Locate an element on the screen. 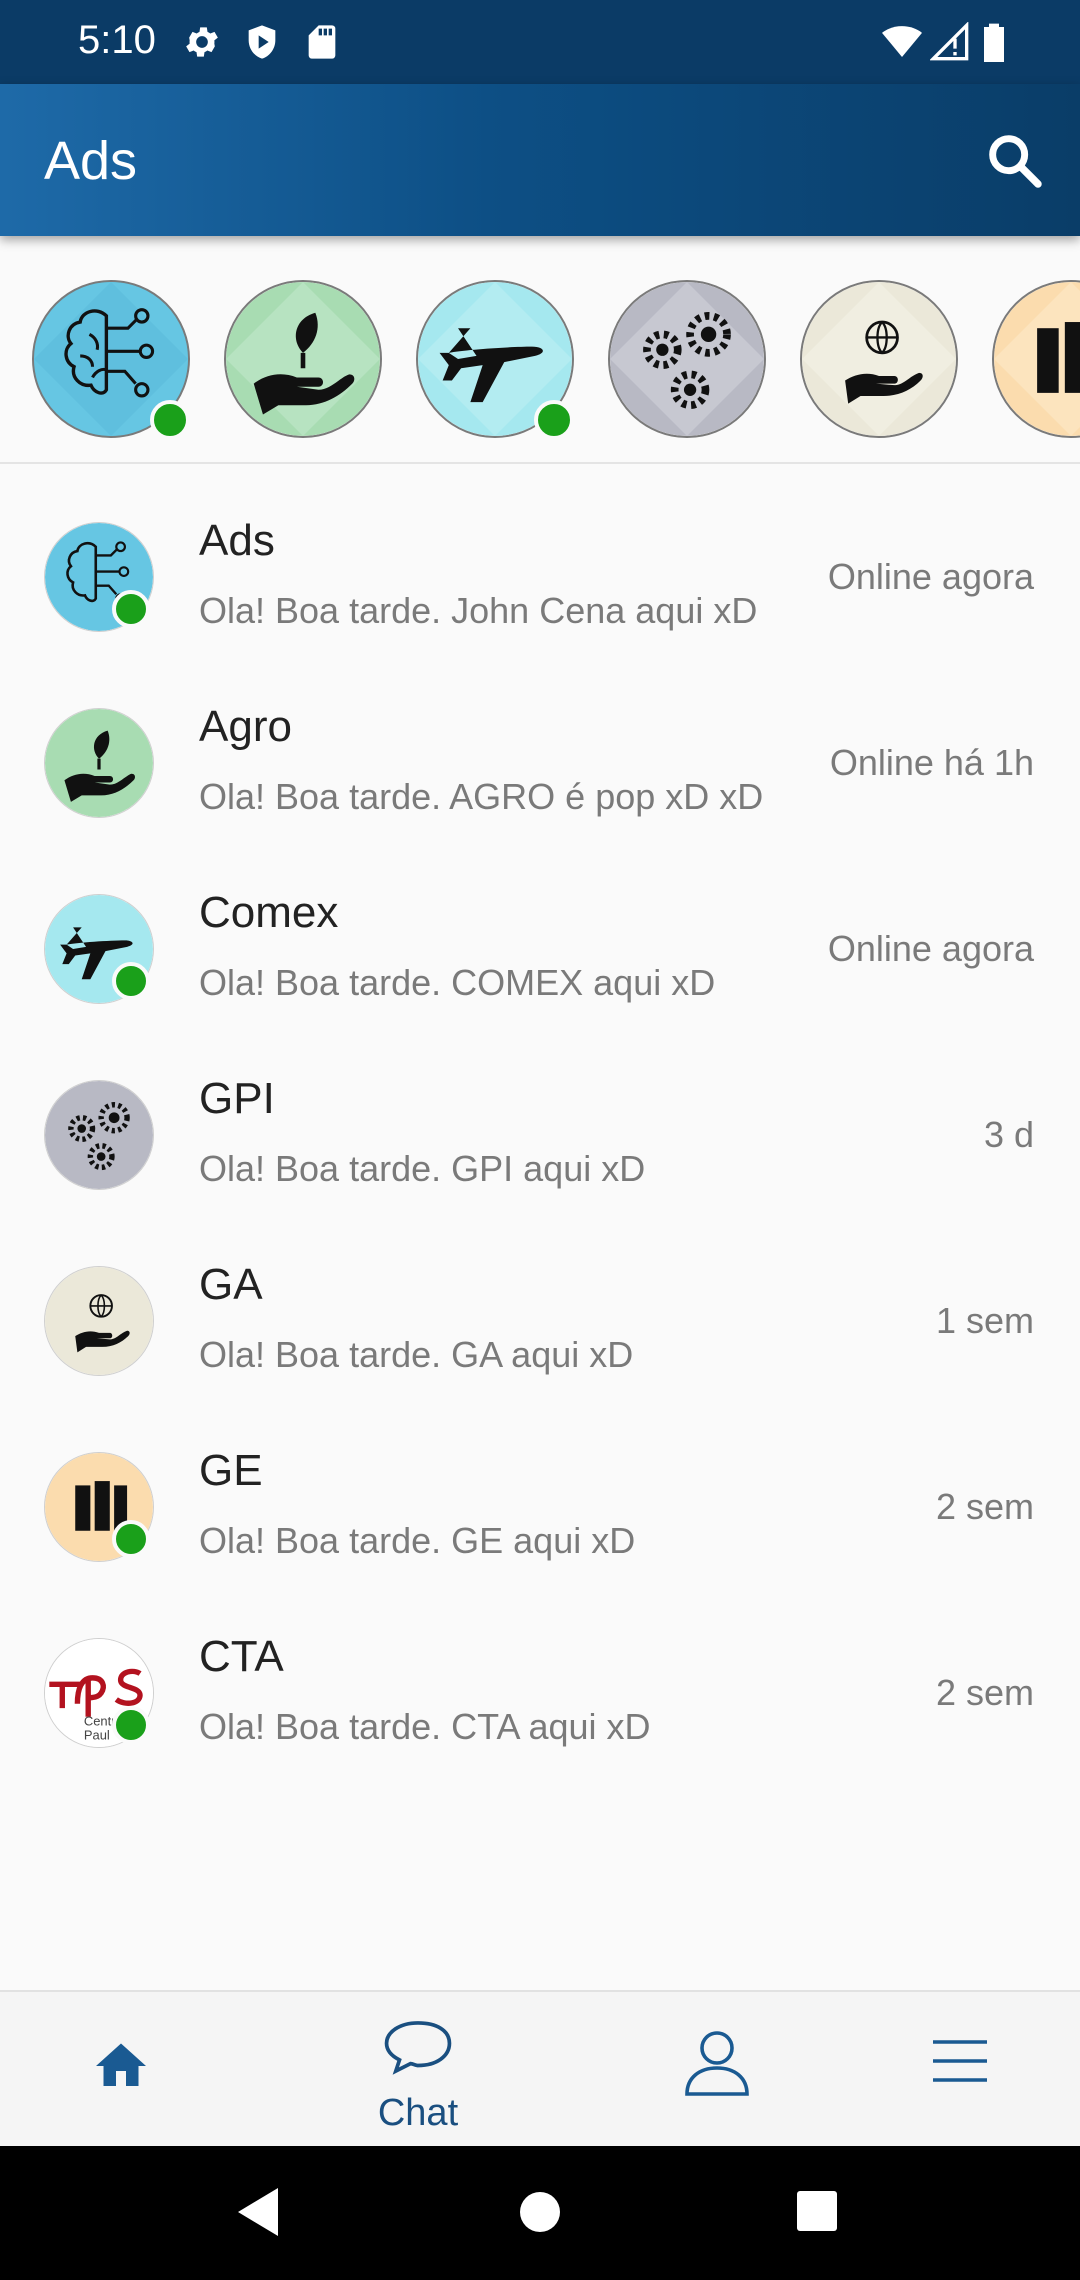 Image resolution: width=1080 pixels, height=2280 pixels. shield-icon is located at coordinates (262, 42).